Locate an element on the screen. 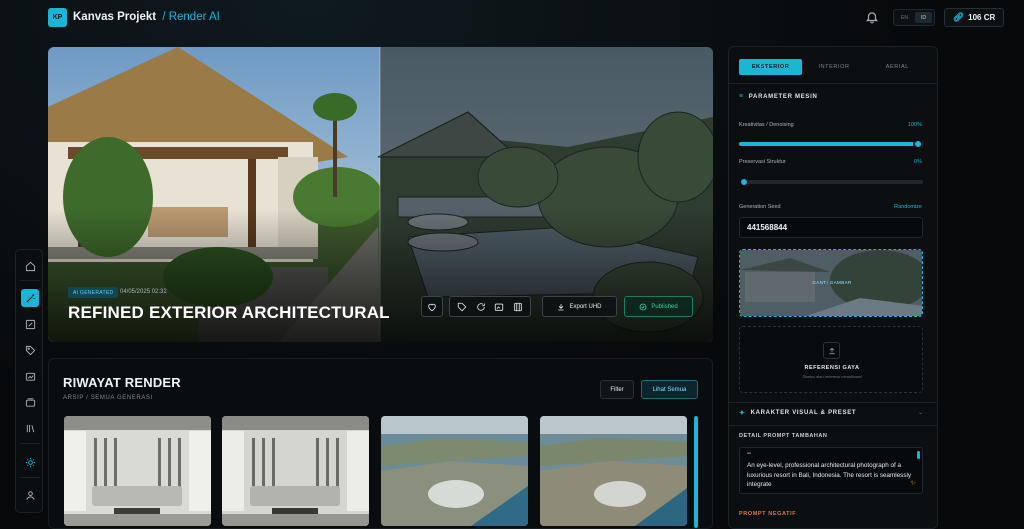  left-sidebar is located at coordinates (29, 381).